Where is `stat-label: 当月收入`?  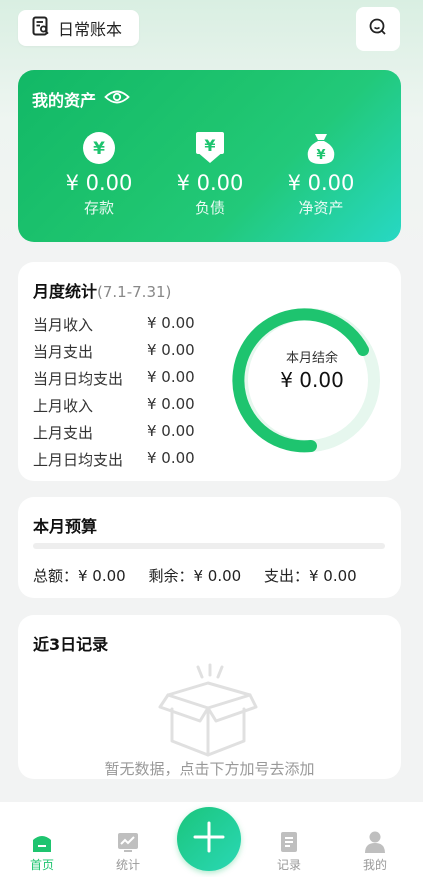
stat-label: 当月收入 is located at coordinates (63, 325).